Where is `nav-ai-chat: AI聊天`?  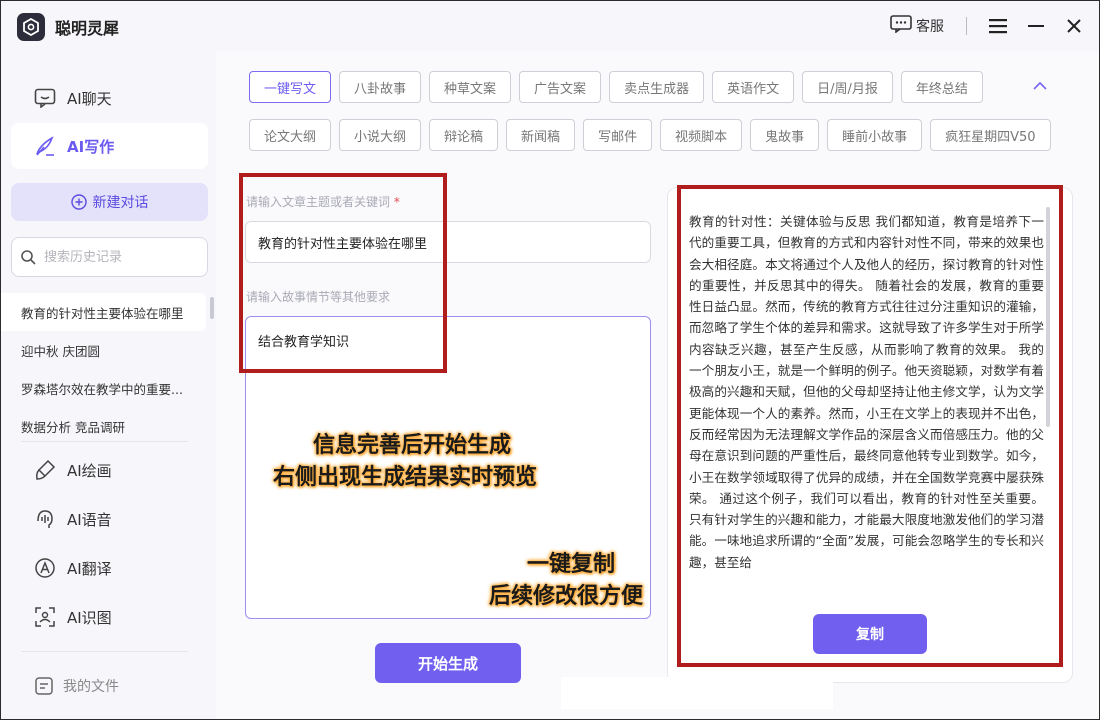
nav-ai-chat: AI聊天 is located at coordinates (109, 98).